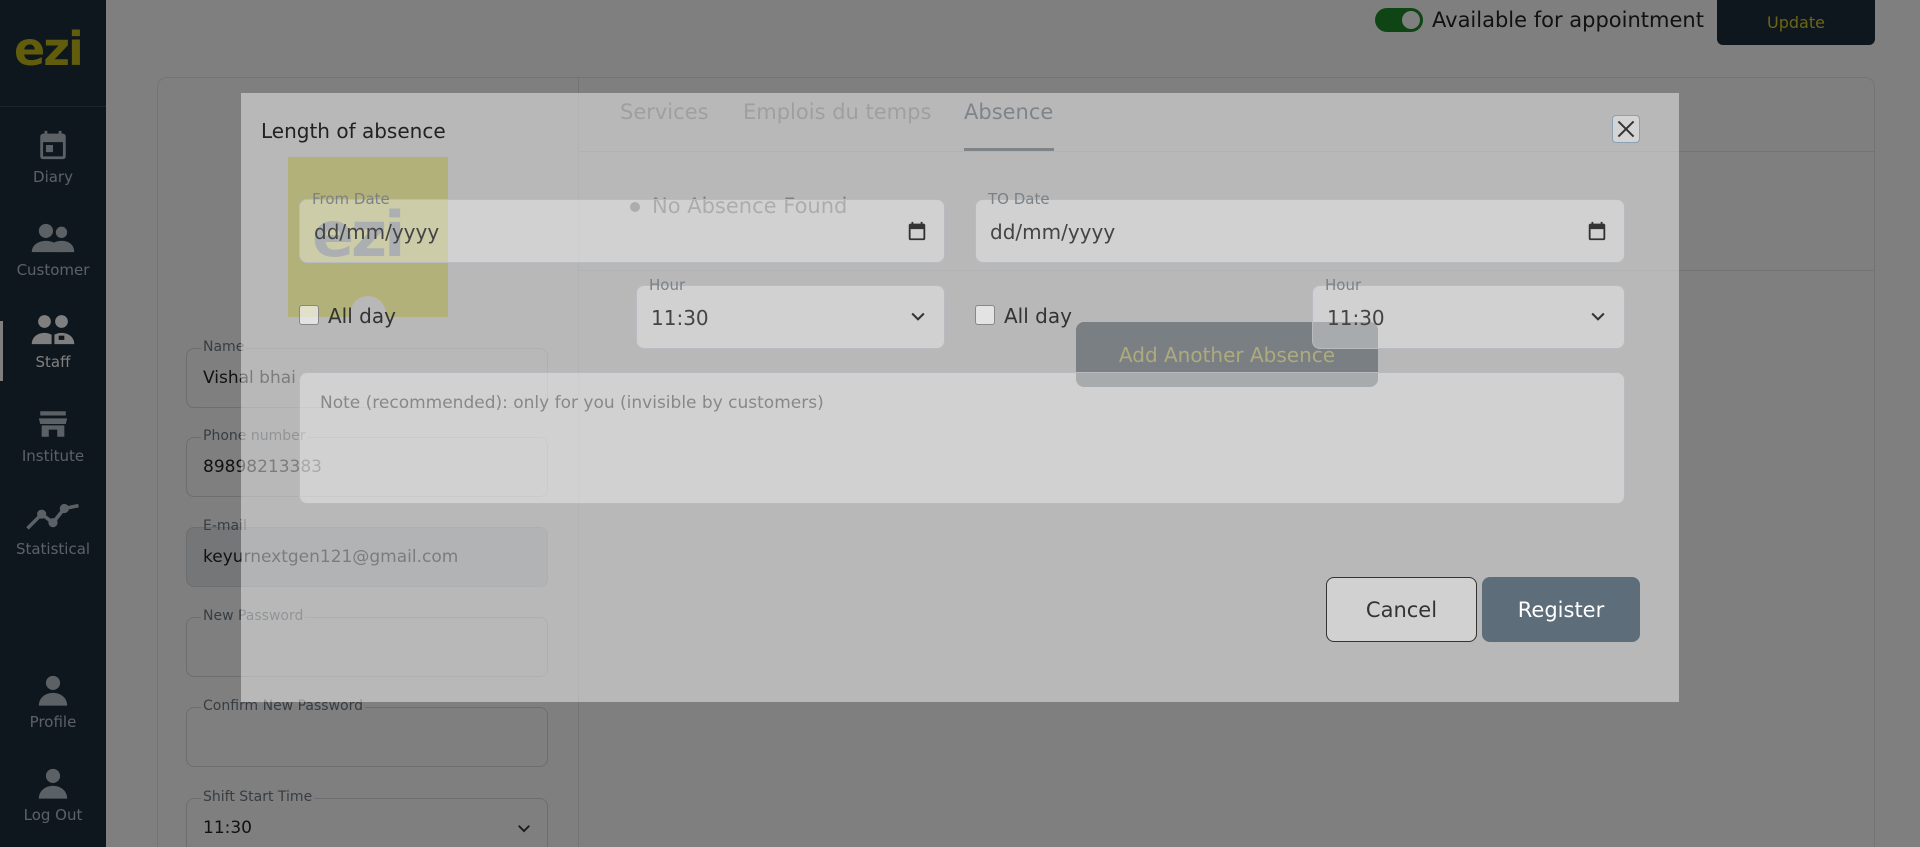 The width and height of the screenshot is (1920, 847). I want to click on close-icon, so click(1626, 129).